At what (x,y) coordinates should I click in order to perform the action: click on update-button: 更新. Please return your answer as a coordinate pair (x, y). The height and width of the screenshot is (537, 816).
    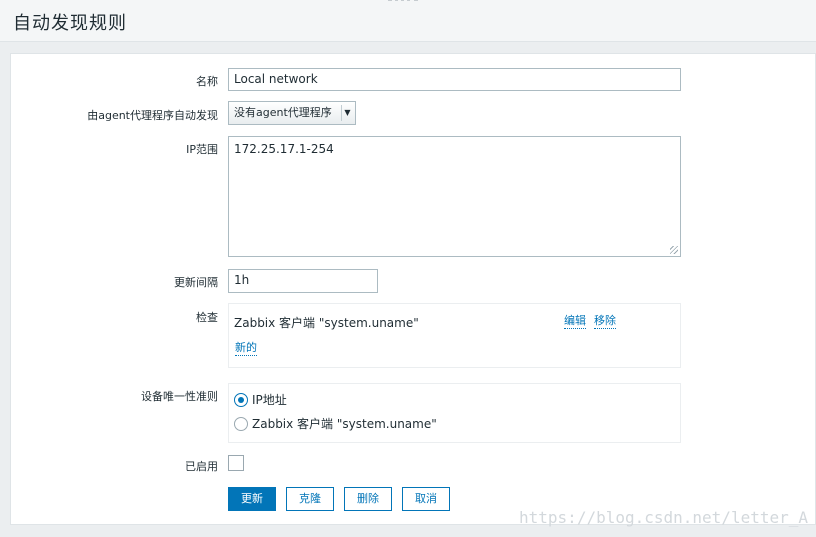
    Looking at the image, I should click on (252, 499).